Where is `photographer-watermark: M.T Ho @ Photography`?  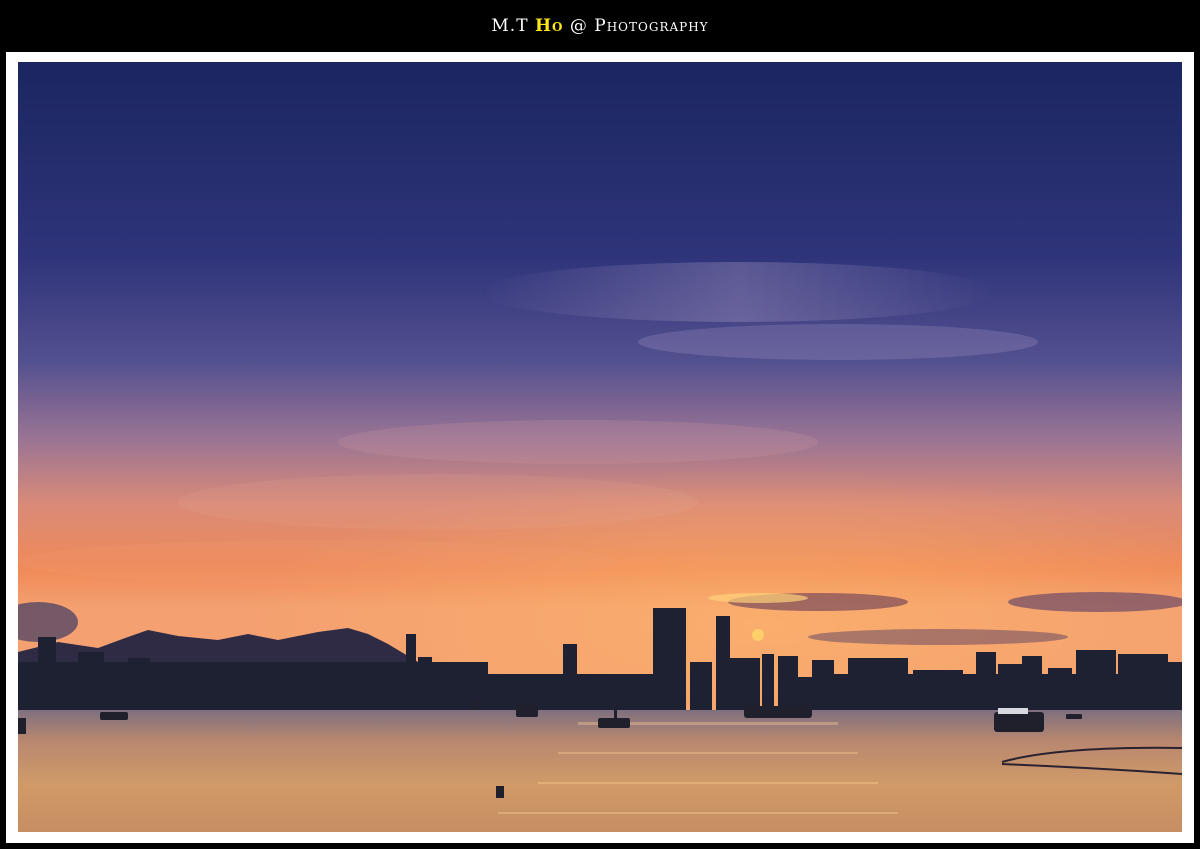 photographer-watermark: M.T Ho @ Photography is located at coordinates (599, 26).